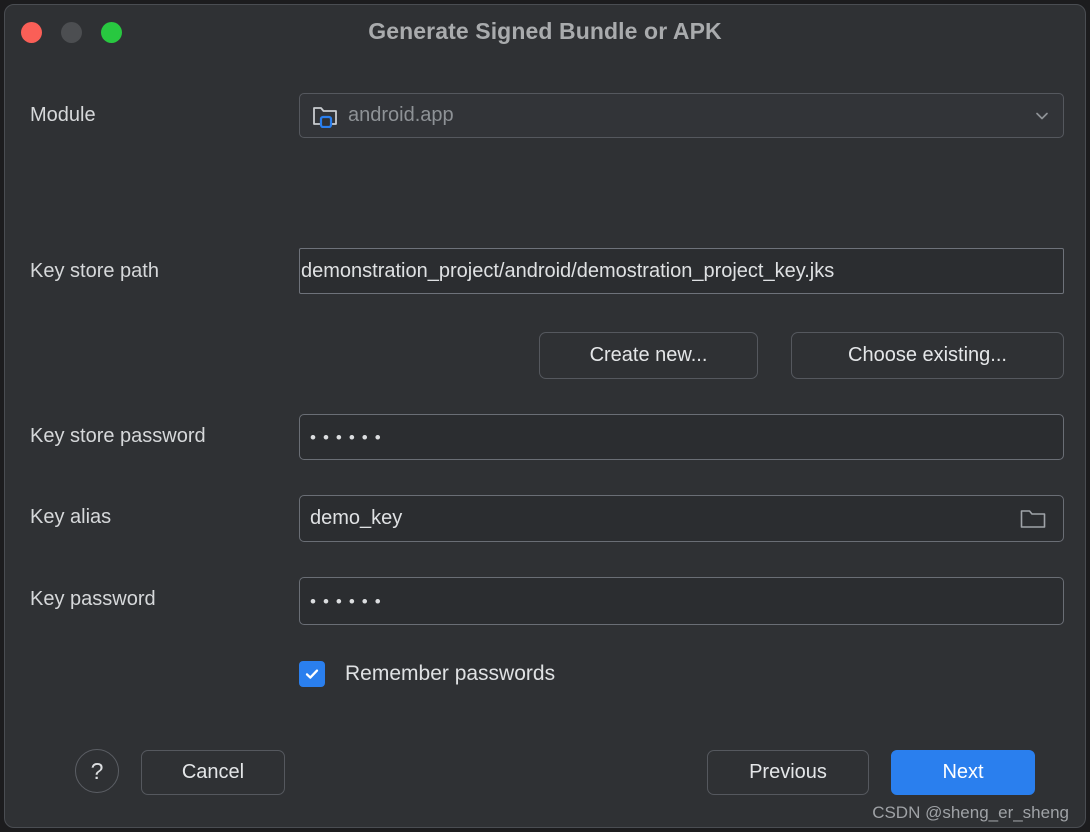 Image resolution: width=1090 pixels, height=832 pixels. I want to click on folder-module-icon, so click(325, 116).